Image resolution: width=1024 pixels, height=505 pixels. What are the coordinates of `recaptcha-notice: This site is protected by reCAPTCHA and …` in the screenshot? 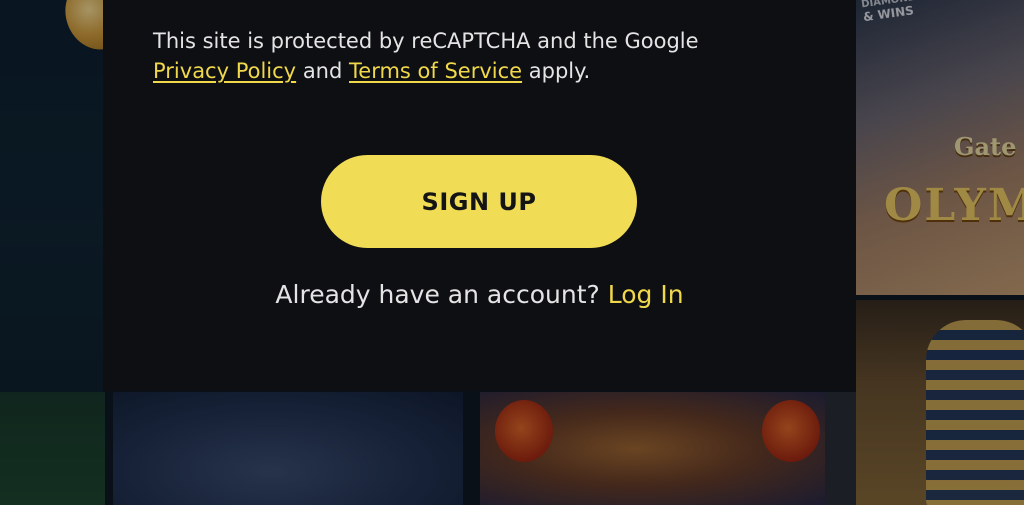 It's located at (483, 56).